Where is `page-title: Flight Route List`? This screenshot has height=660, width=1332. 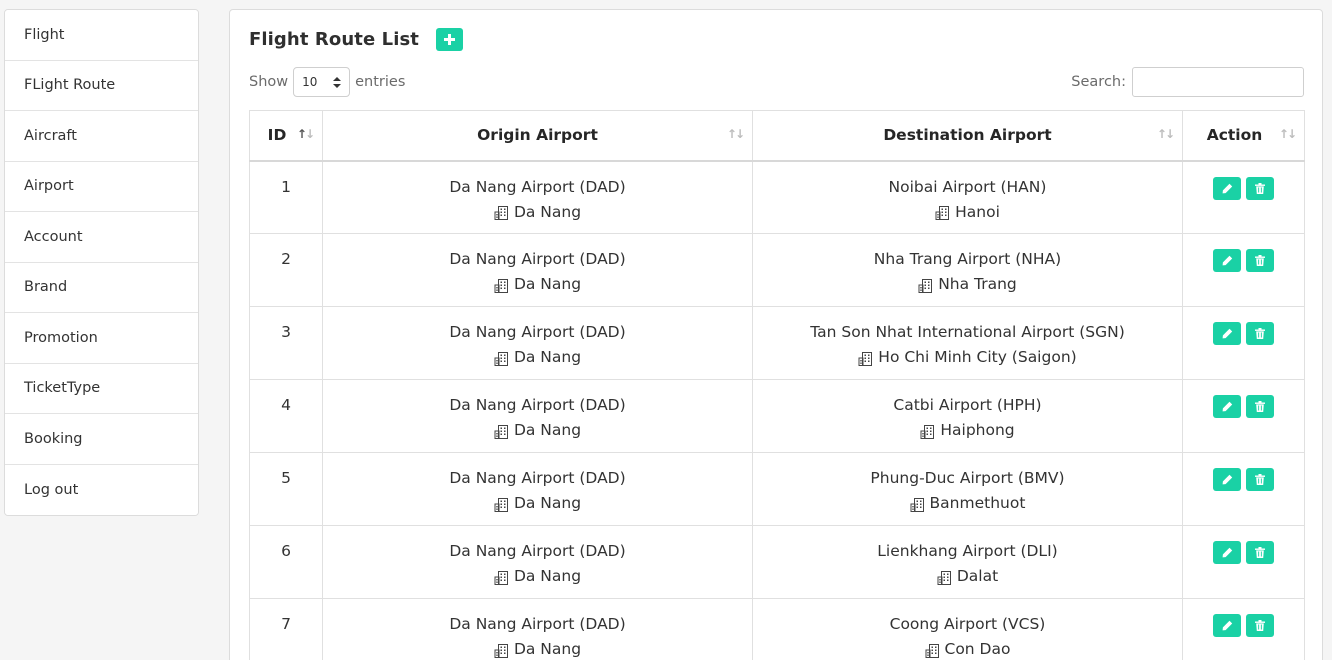
page-title: Flight Route List is located at coordinates (334, 39).